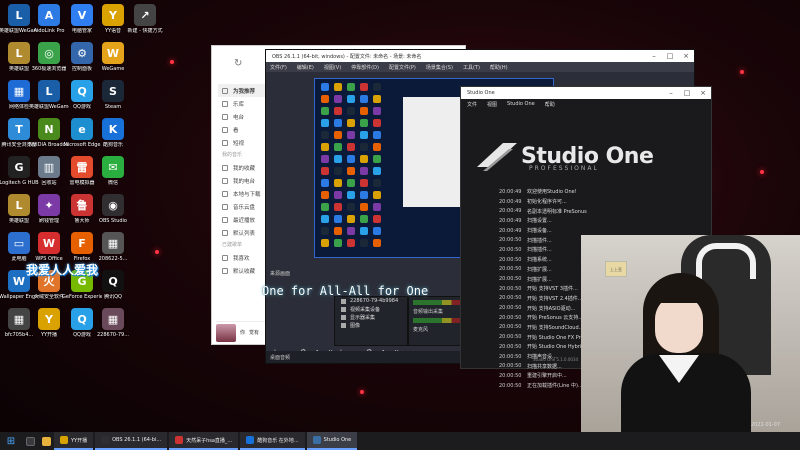 This screenshot has width=800, height=450. Describe the element at coordinates (499, 67) in the screenshot. I see `obs-menu-item: 帮助(H)` at that location.